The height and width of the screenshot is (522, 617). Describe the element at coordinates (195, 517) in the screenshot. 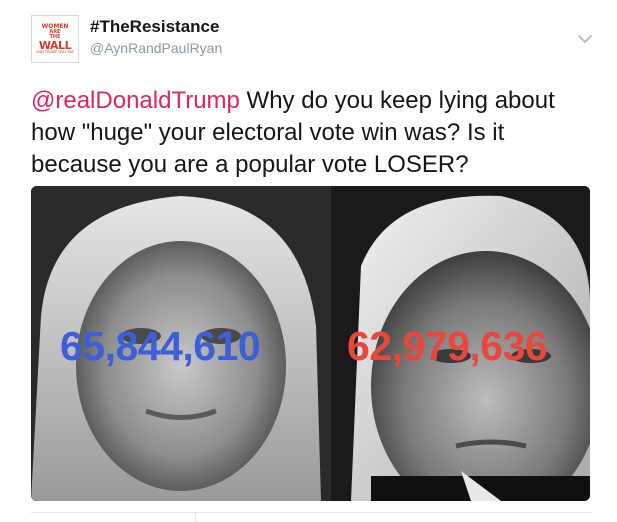

I see `divider-tick` at that location.